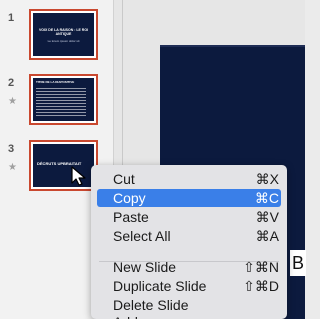  I want to click on slide-1-subtitle: Le lorem ipsum dolor sit, so click(63, 41).